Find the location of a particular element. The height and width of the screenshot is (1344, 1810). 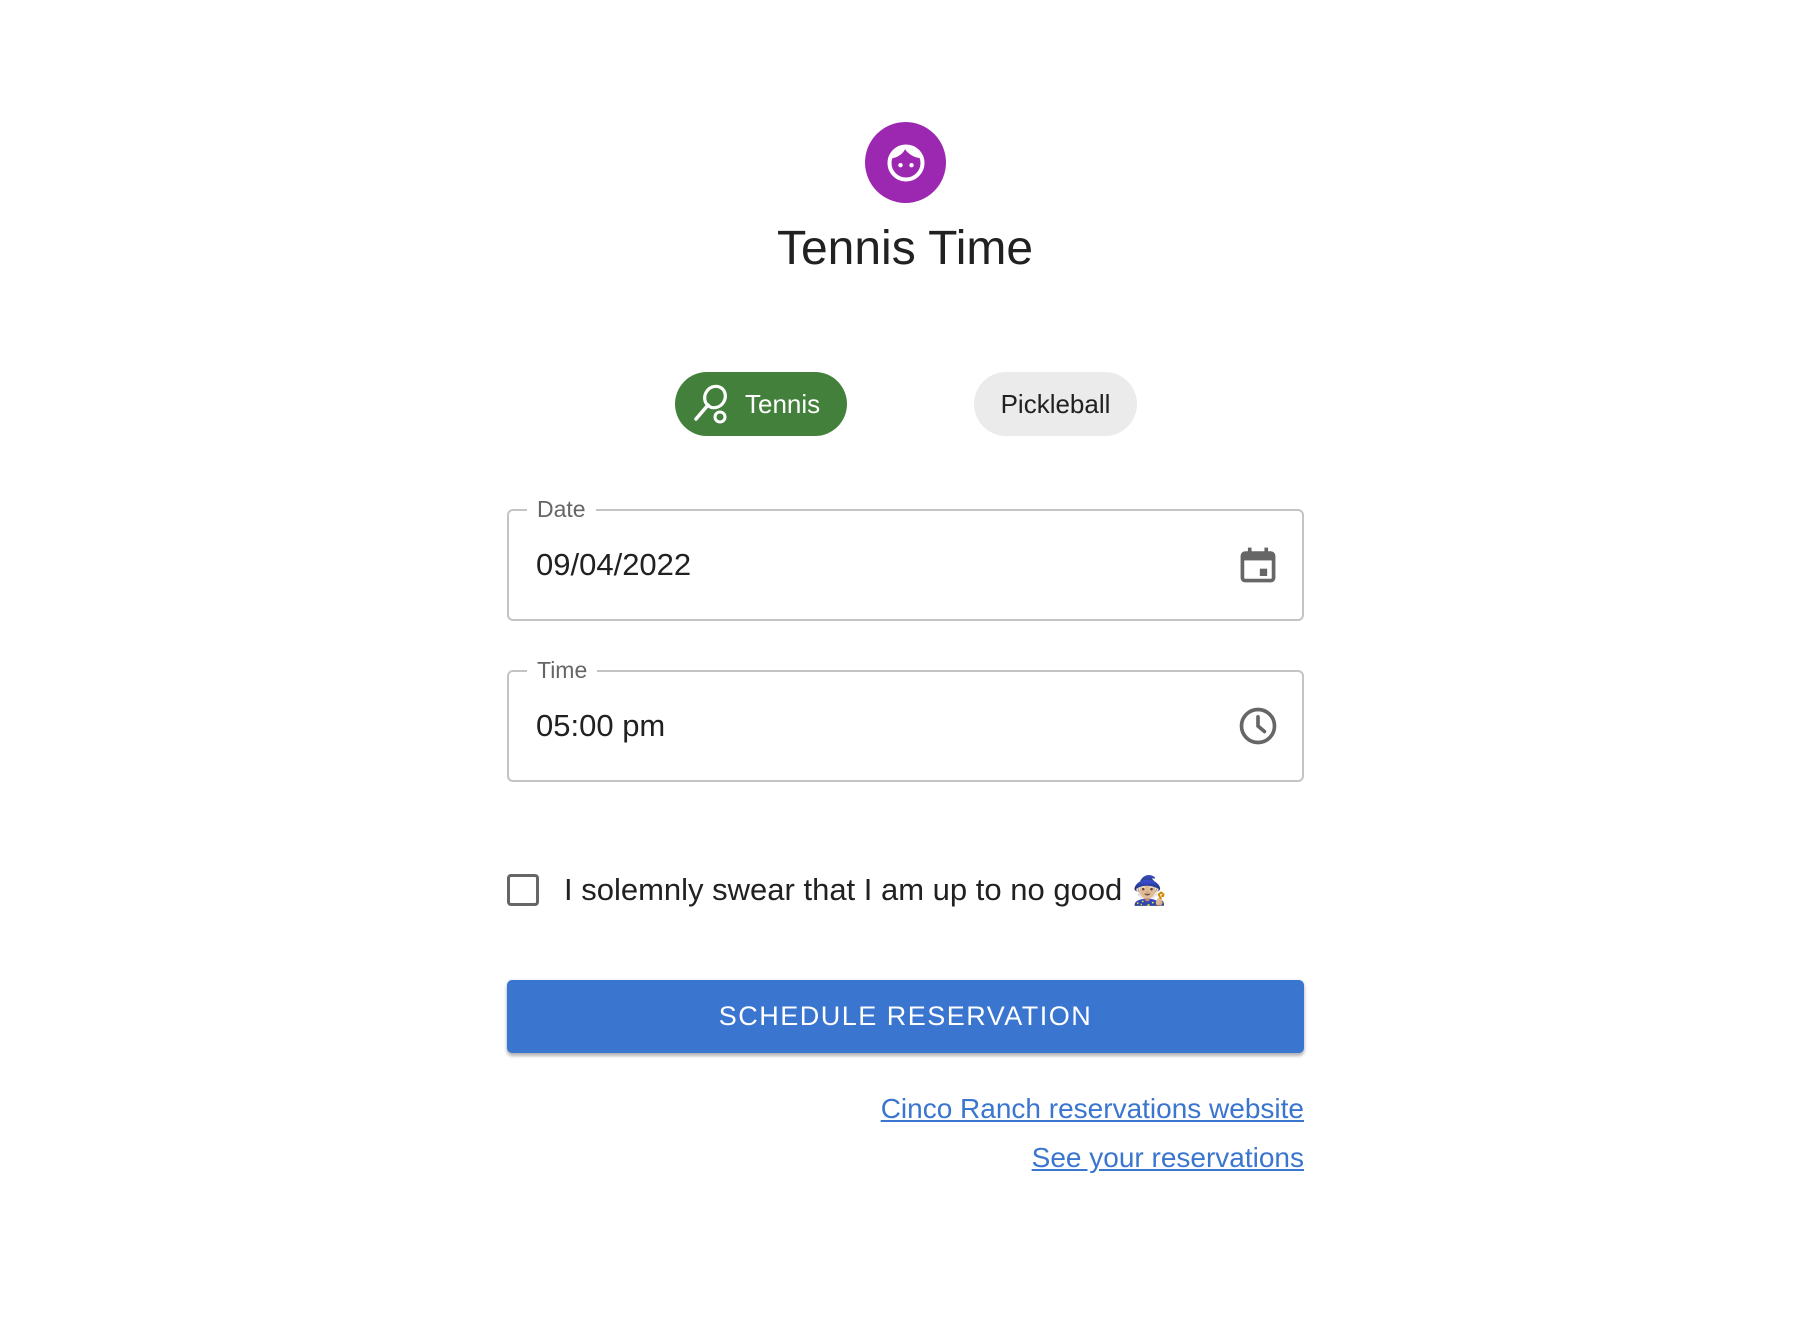

chip-tennis: Tennis is located at coordinates (761, 404).